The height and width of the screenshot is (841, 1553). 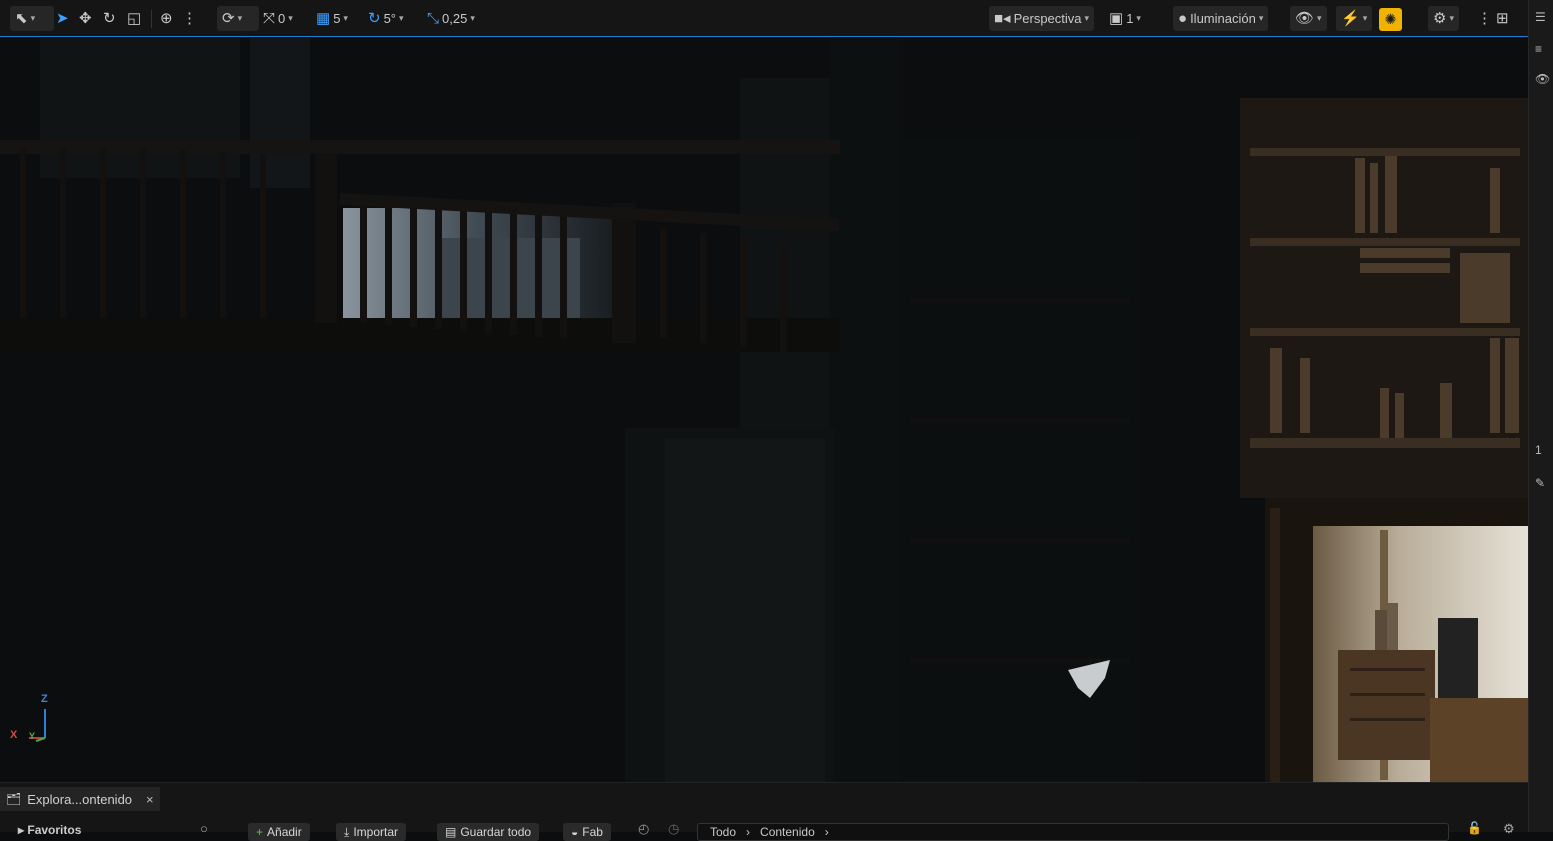 What do you see at coordinates (284, 832) in the screenshot?
I see `add-label: Añadir` at bounding box center [284, 832].